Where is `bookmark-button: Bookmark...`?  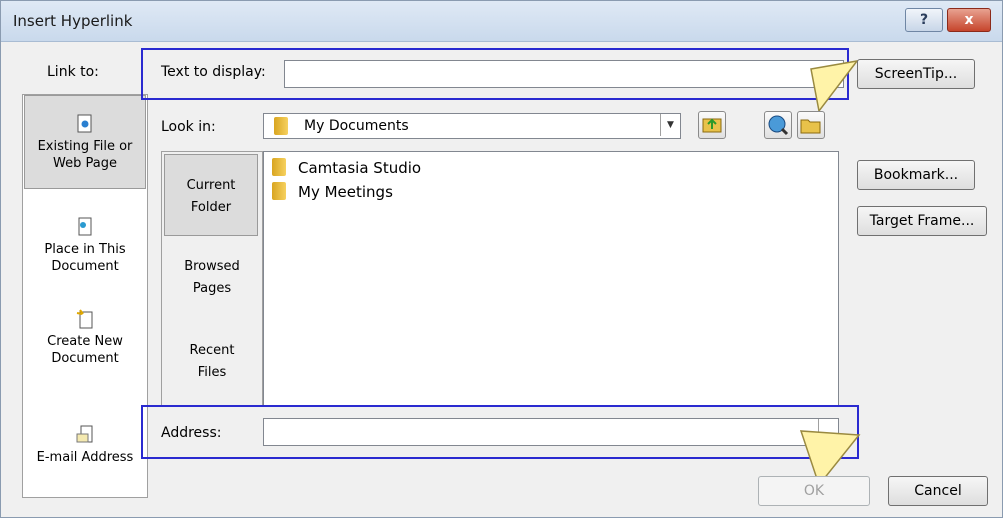 bookmark-button: Bookmark... is located at coordinates (916, 175).